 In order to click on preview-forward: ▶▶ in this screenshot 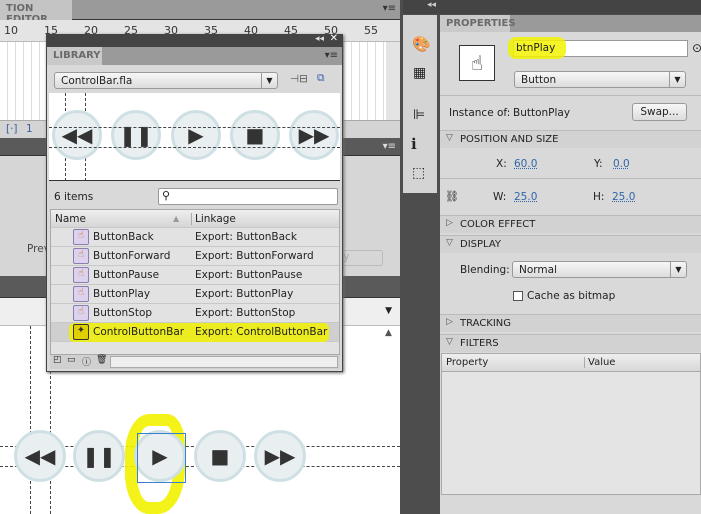, I will do `click(314, 135)`.